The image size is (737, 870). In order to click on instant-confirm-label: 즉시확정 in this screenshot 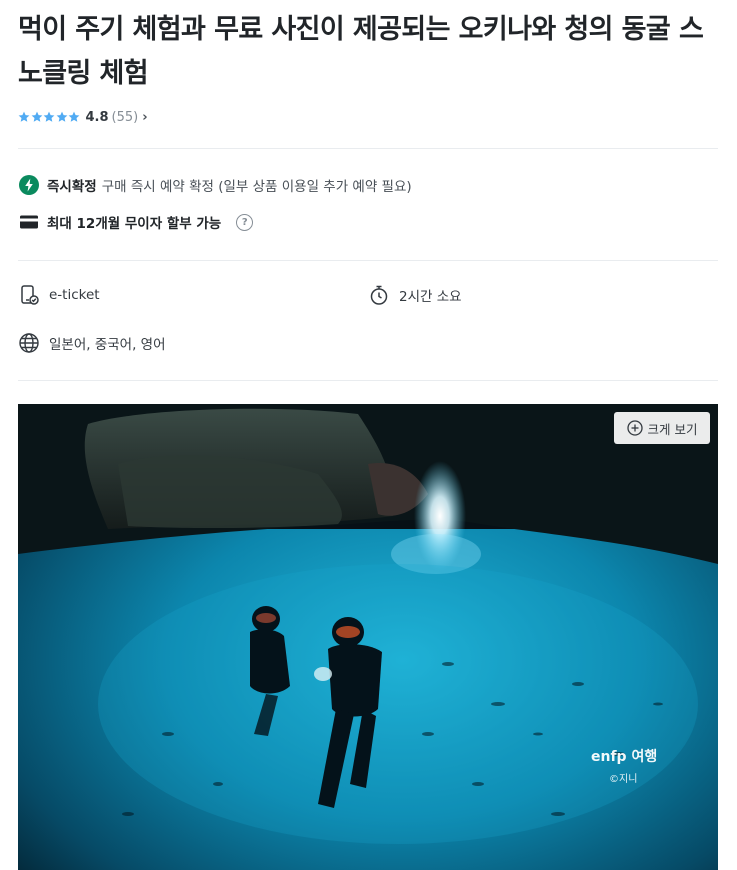, I will do `click(72, 187)`.